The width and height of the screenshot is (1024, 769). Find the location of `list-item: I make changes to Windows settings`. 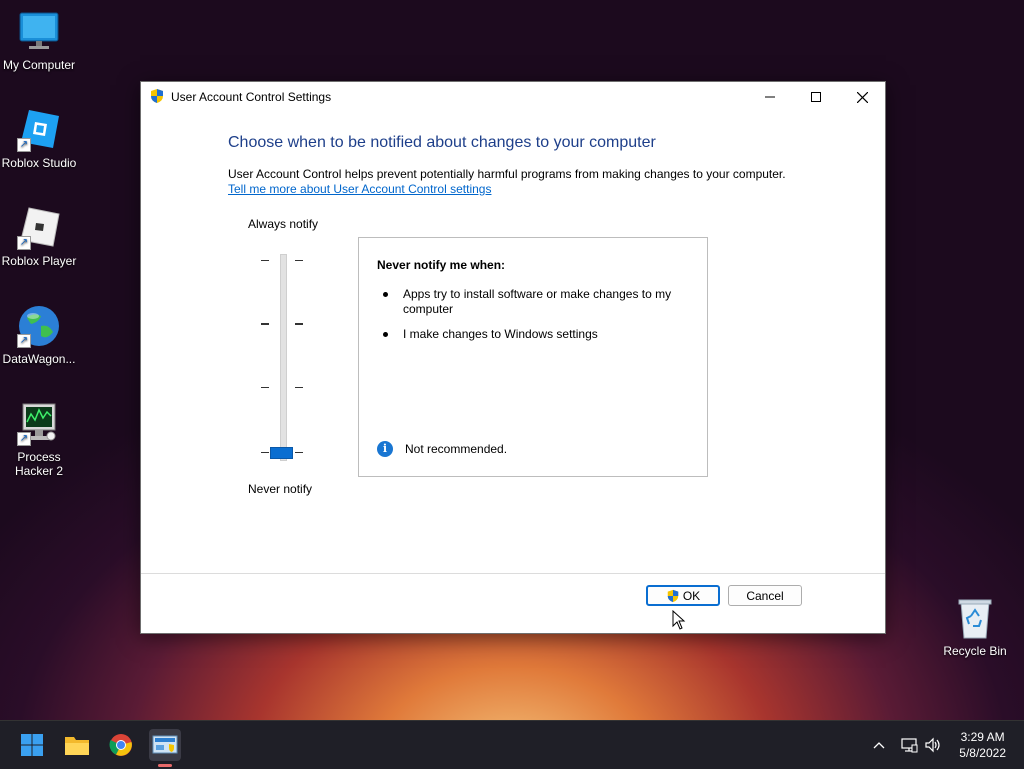

list-item: I make changes to Windows settings is located at coordinates (538, 334).